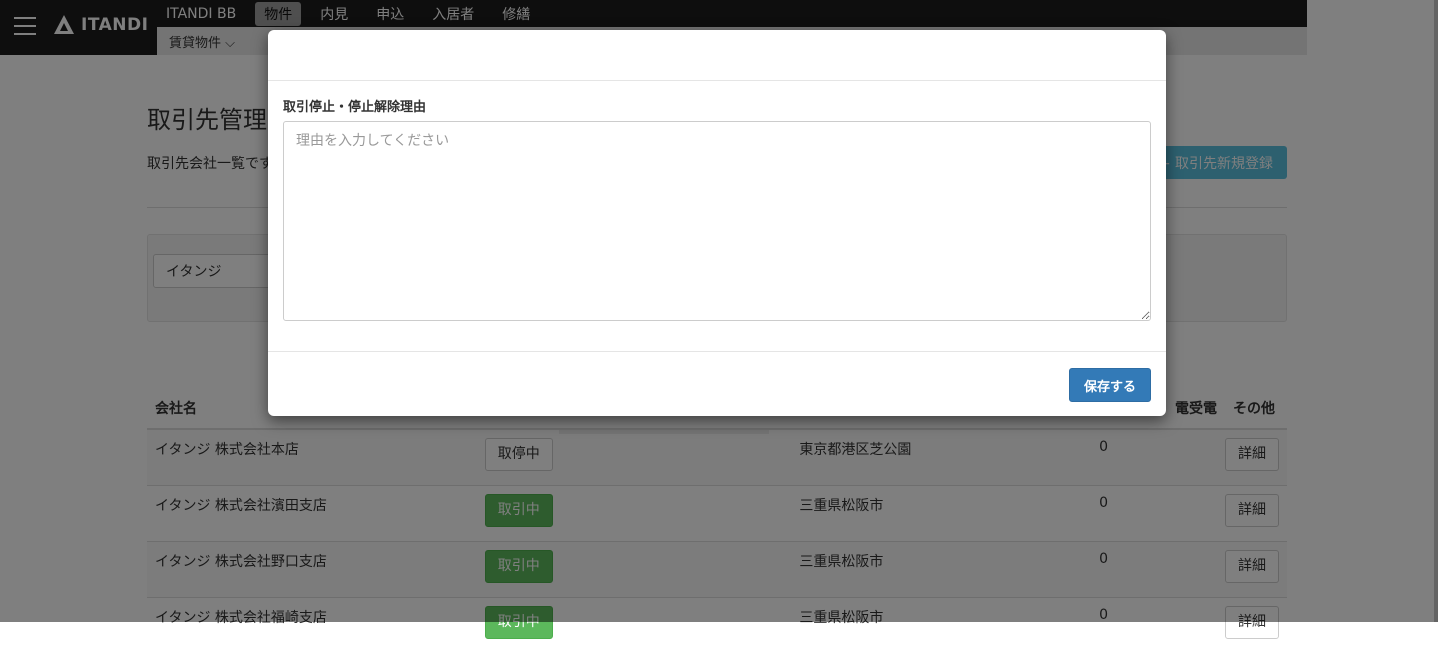 Image resolution: width=1438 pixels, height=653 pixels. Describe the element at coordinates (717, 384) in the screenshot. I see `modal-footer: 保存する` at that location.